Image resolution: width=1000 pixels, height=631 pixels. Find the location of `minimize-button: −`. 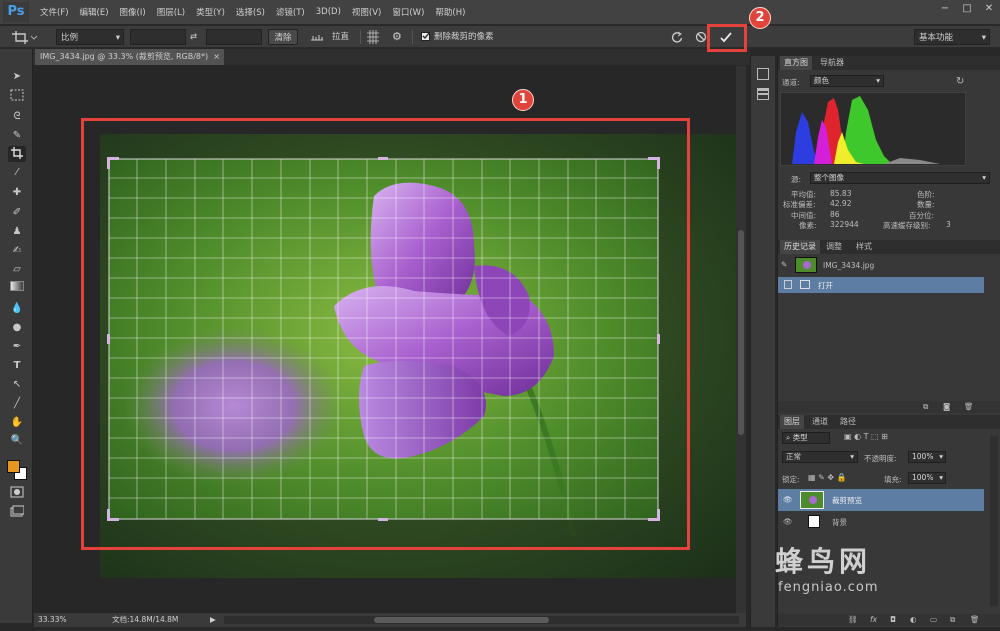

minimize-button: − is located at coordinates (945, 9).